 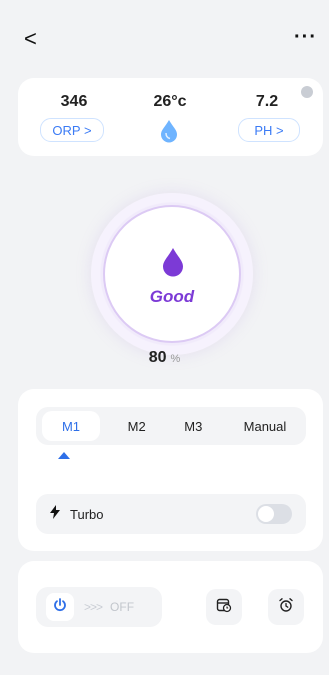 I want to click on ph-label: PH >, so click(x=269, y=130).